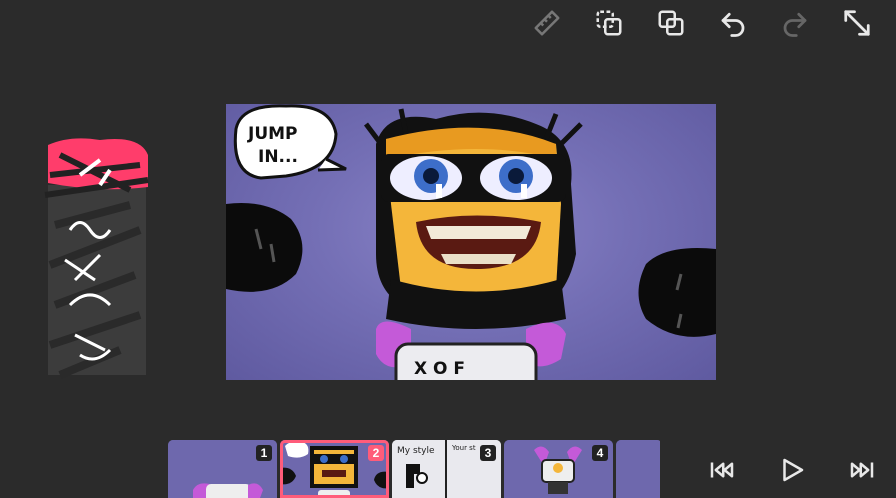 The height and width of the screenshot is (498, 896). I want to click on frame-thumbnail: 4, so click(558, 469).